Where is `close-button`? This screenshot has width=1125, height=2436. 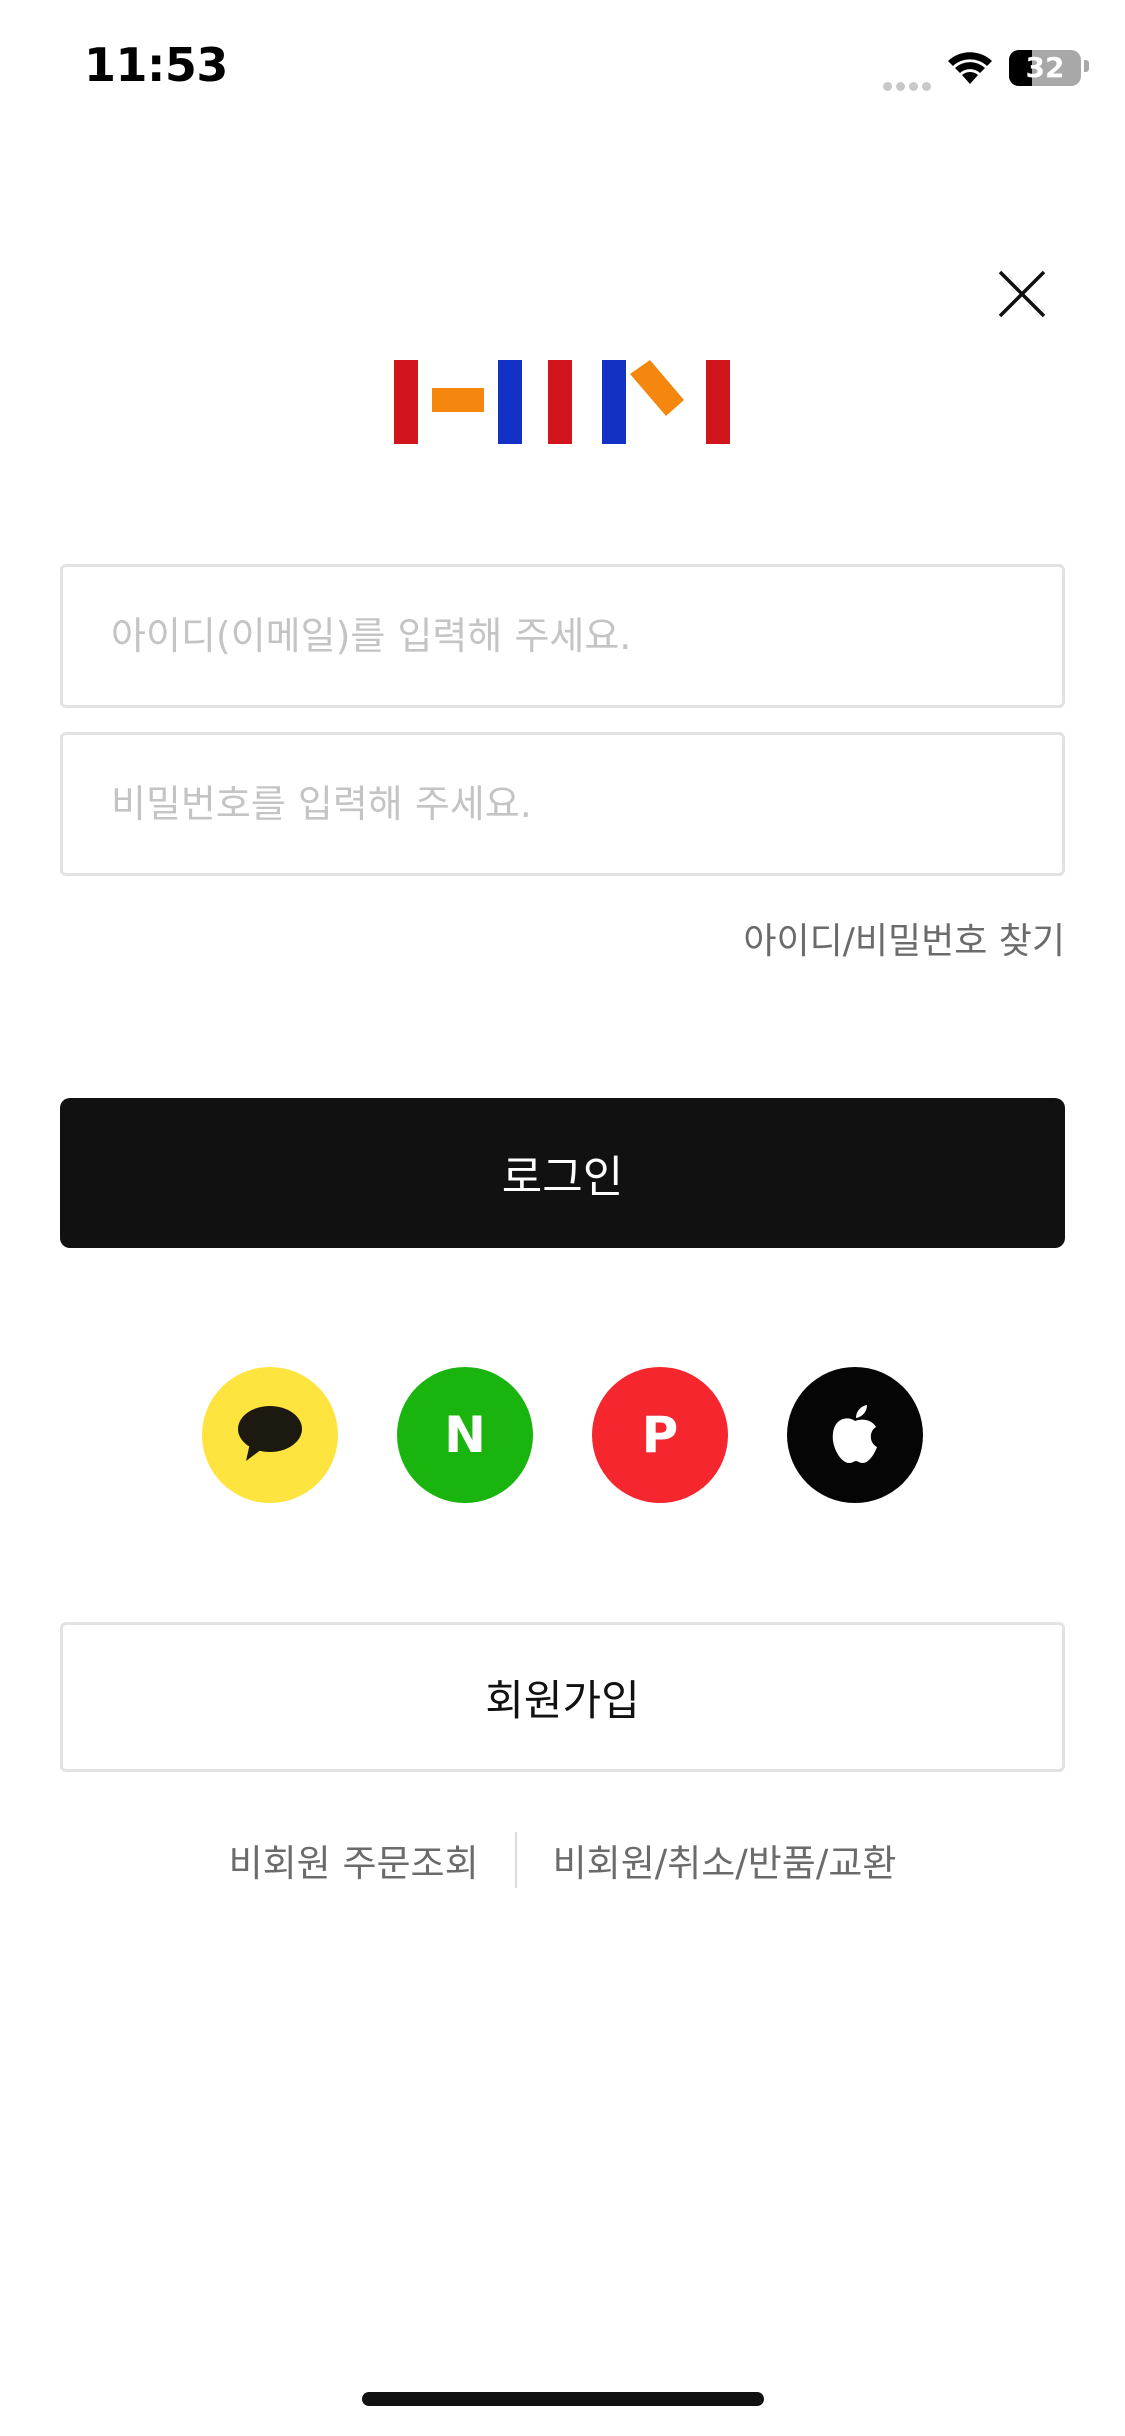 close-button is located at coordinates (1022, 294).